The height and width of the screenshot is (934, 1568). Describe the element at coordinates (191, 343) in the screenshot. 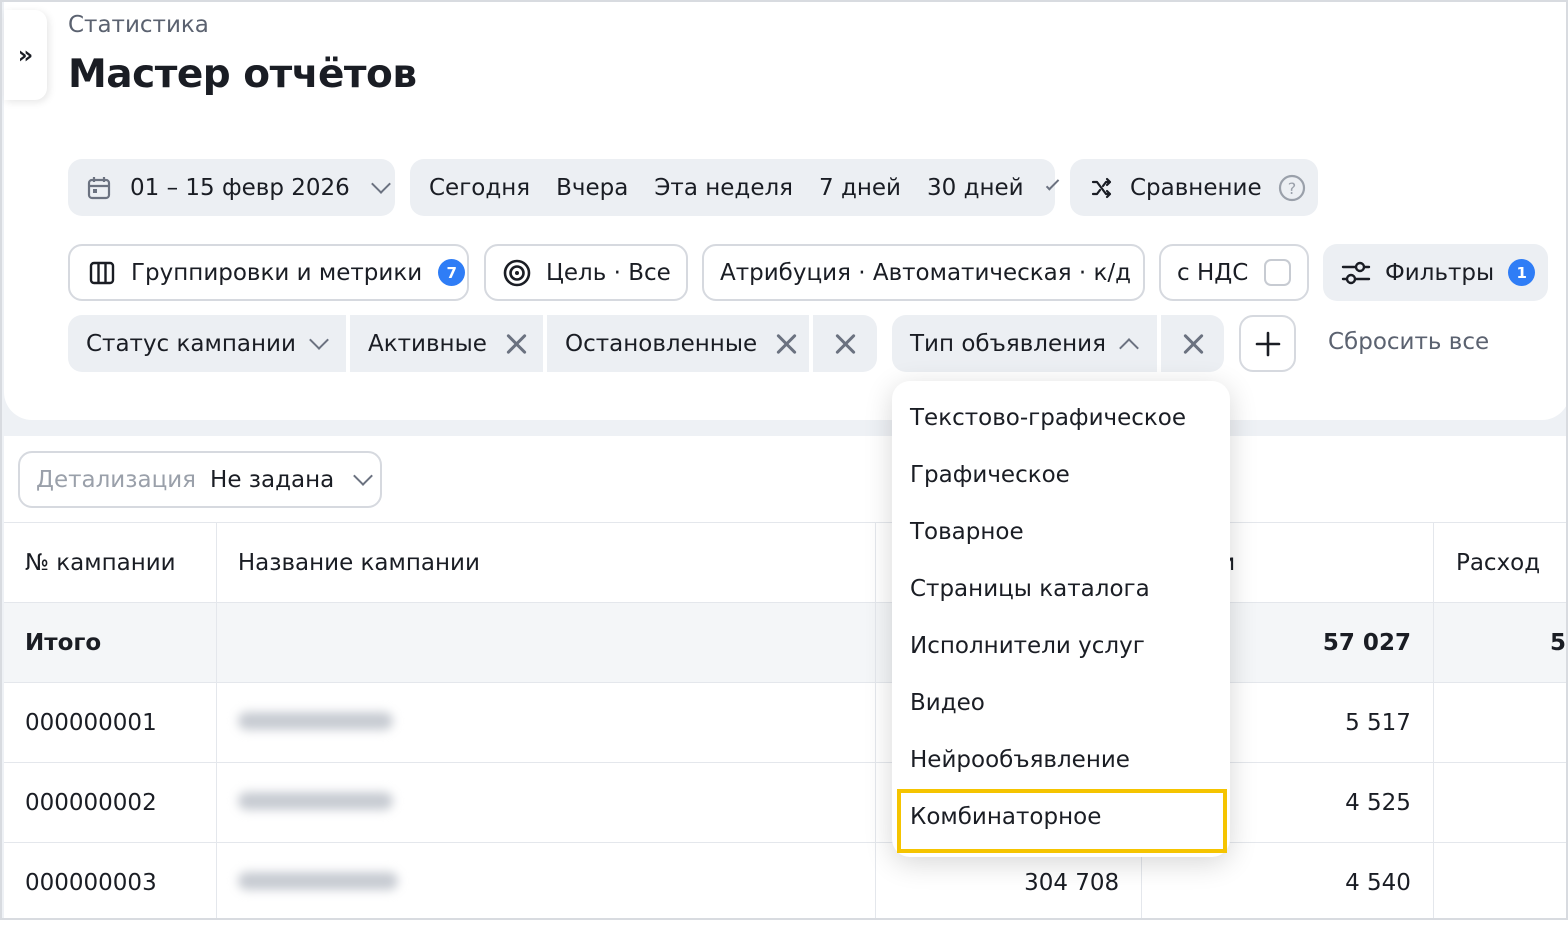

I see `campaign-status-label: Статус кампании` at that location.